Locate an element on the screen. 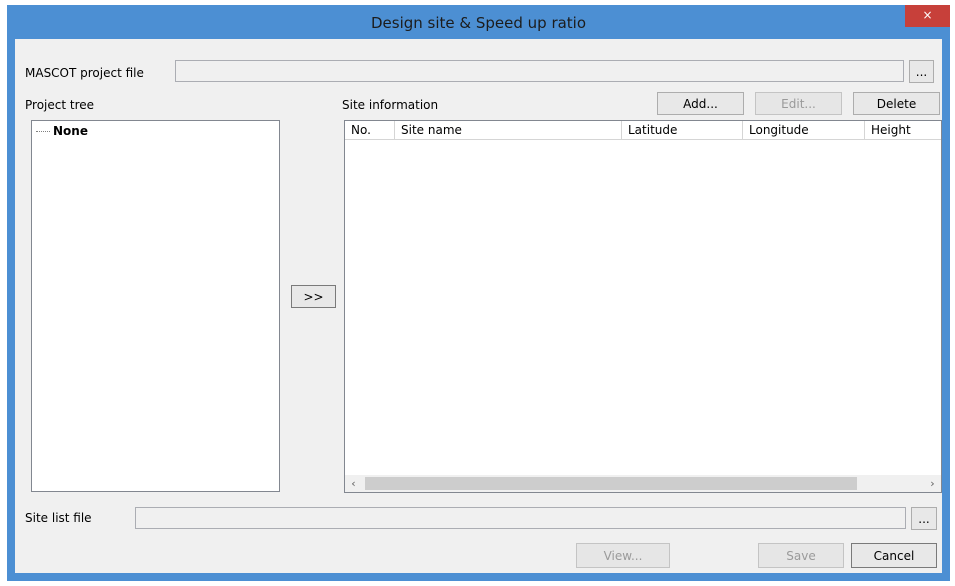  close-icon: × is located at coordinates (927, 15).